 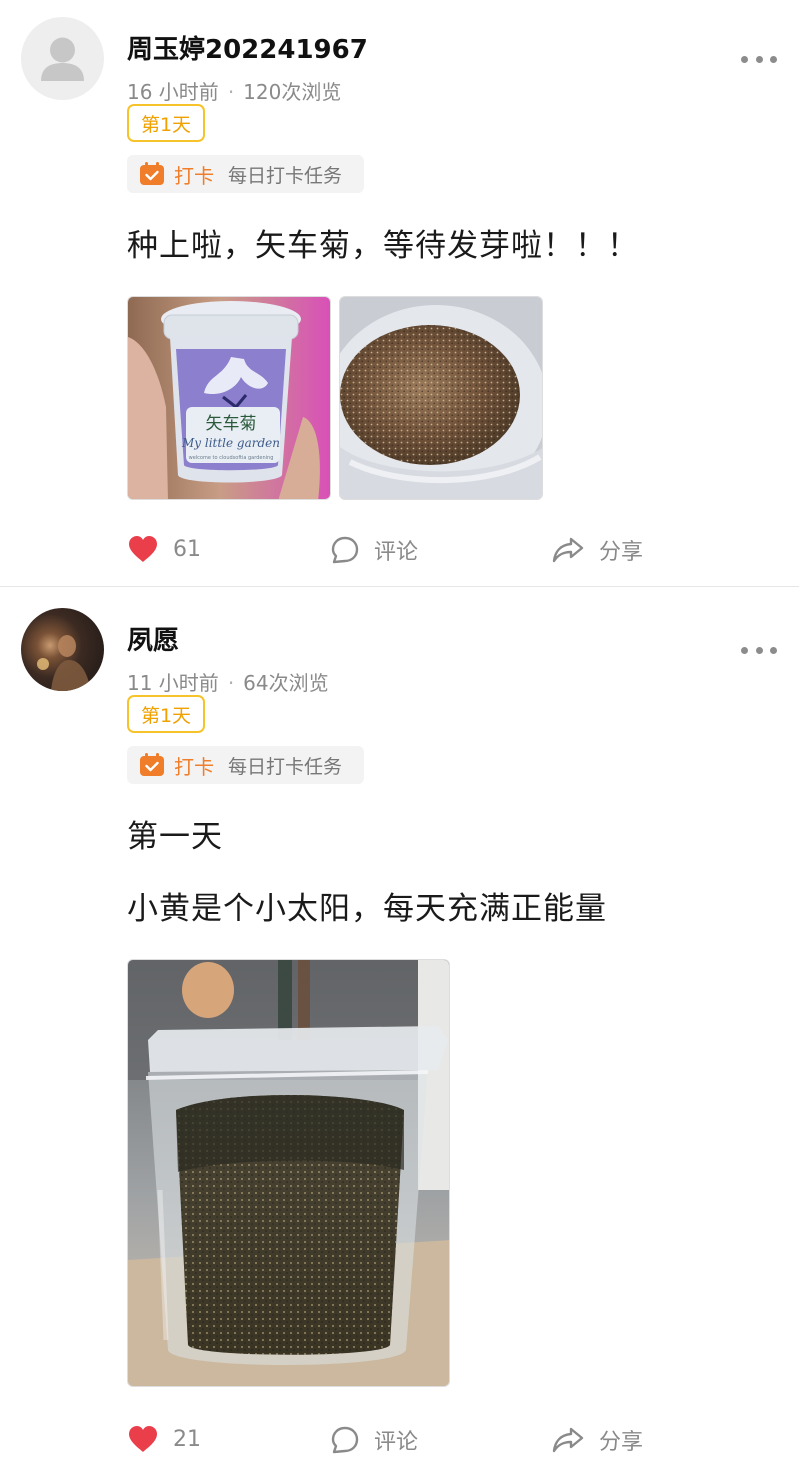 What do you see at coordinates (187, 1439) in the screenshot?
I see `like-count: 21` at bounding box center [187, 1439].